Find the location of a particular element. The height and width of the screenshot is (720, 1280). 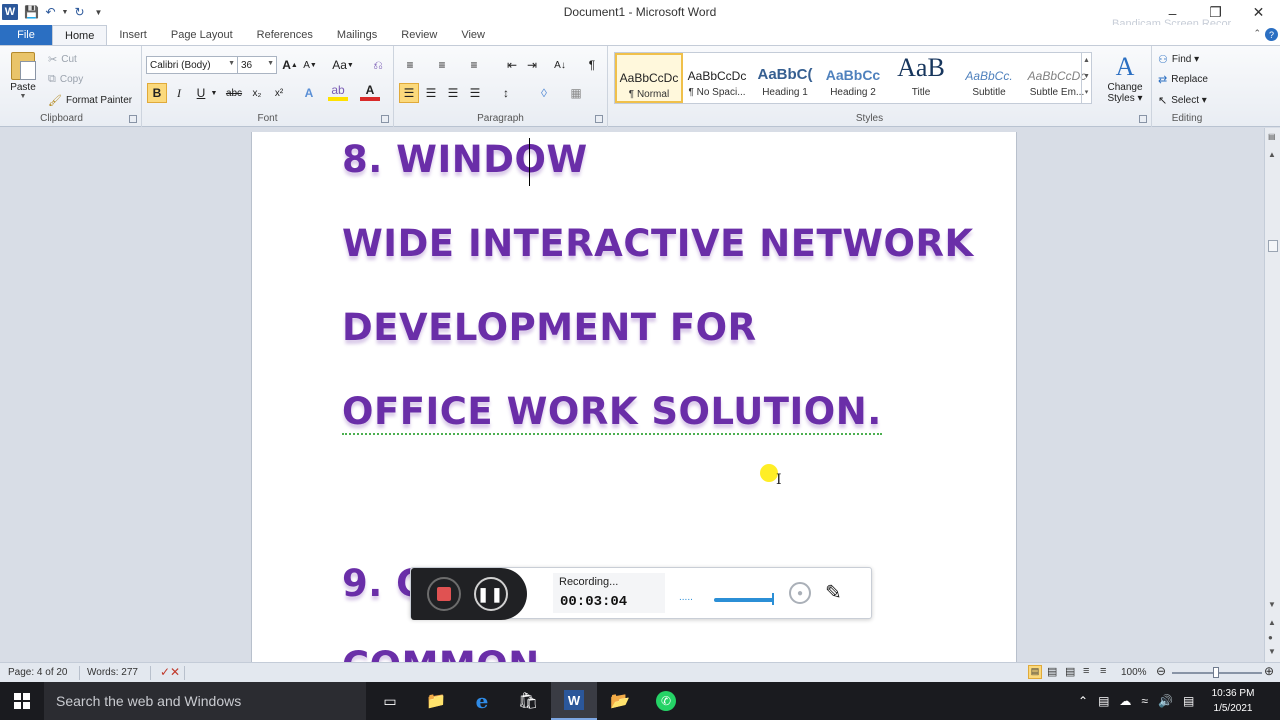

task-view-icon: ▭ is located at coordinates (390, 701).